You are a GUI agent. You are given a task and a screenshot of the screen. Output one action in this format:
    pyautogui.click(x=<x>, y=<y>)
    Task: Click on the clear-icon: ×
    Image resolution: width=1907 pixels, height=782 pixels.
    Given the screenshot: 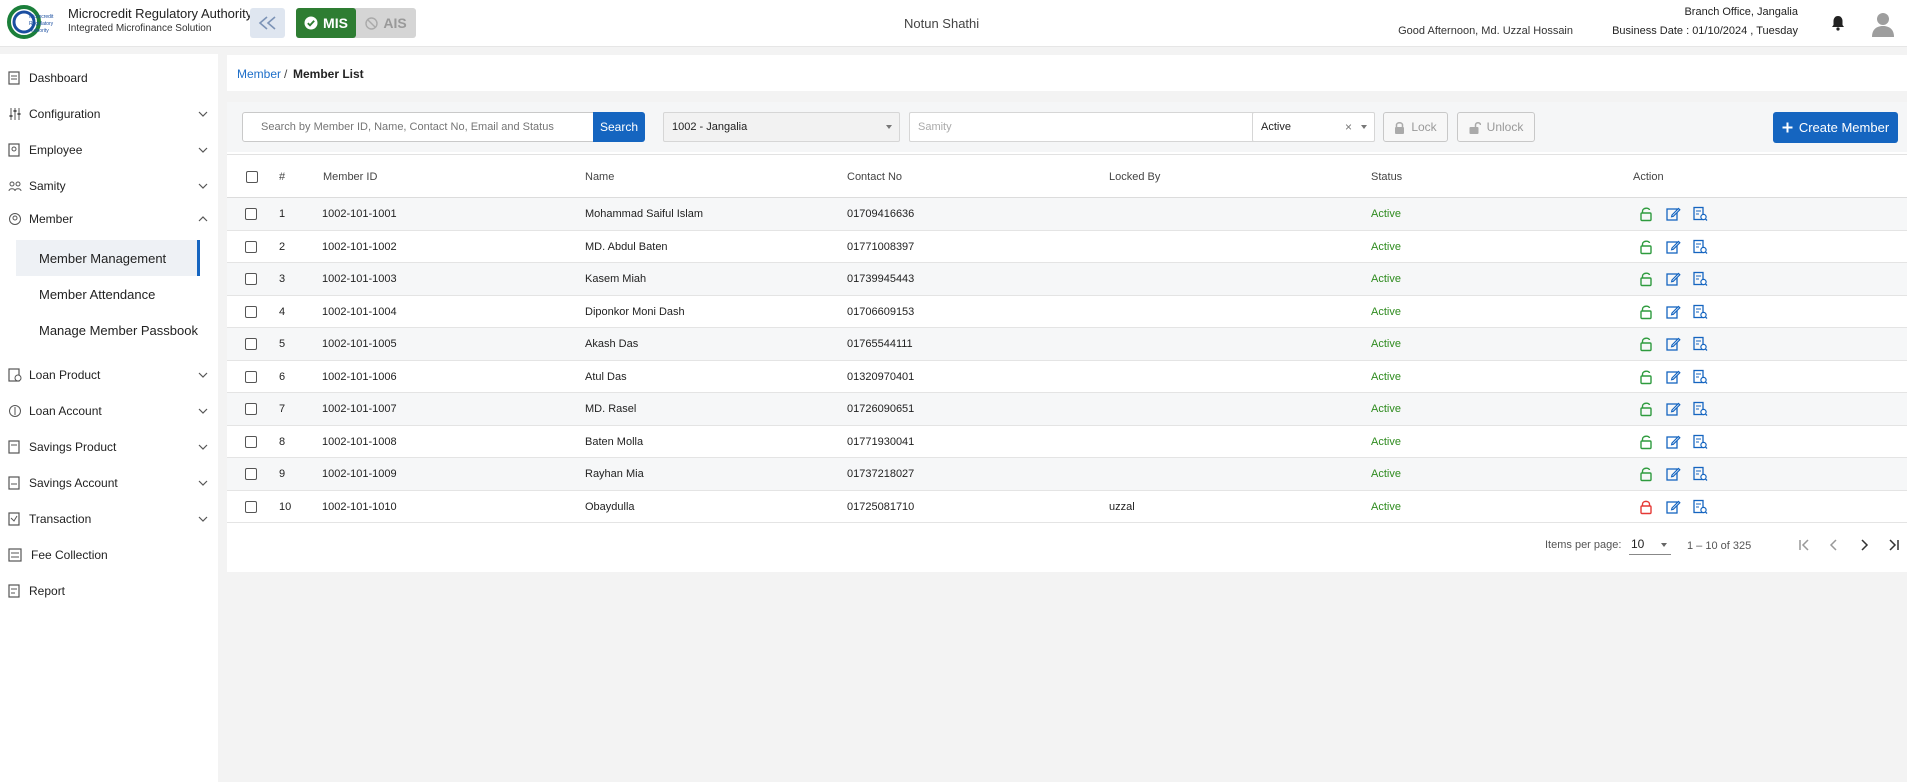 What is the action you would take?
    pyautogui.click(x=1348, y=127)
    